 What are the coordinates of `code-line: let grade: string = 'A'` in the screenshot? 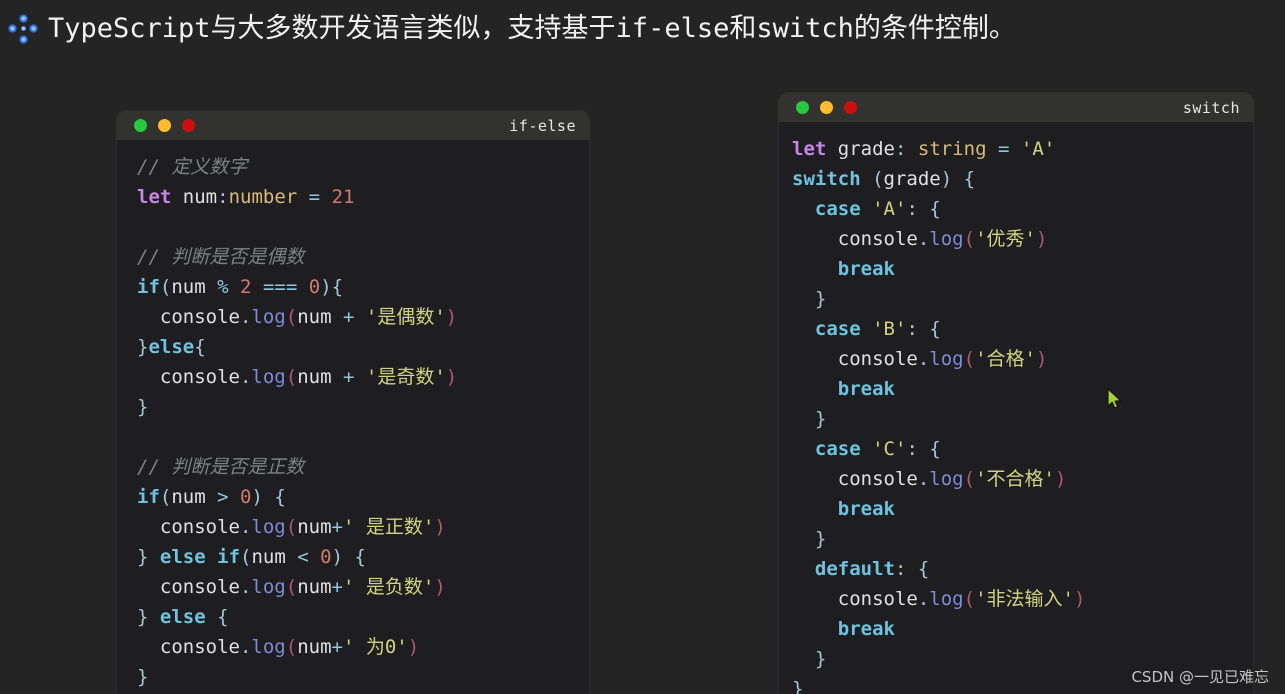 It's located at (924, 149).